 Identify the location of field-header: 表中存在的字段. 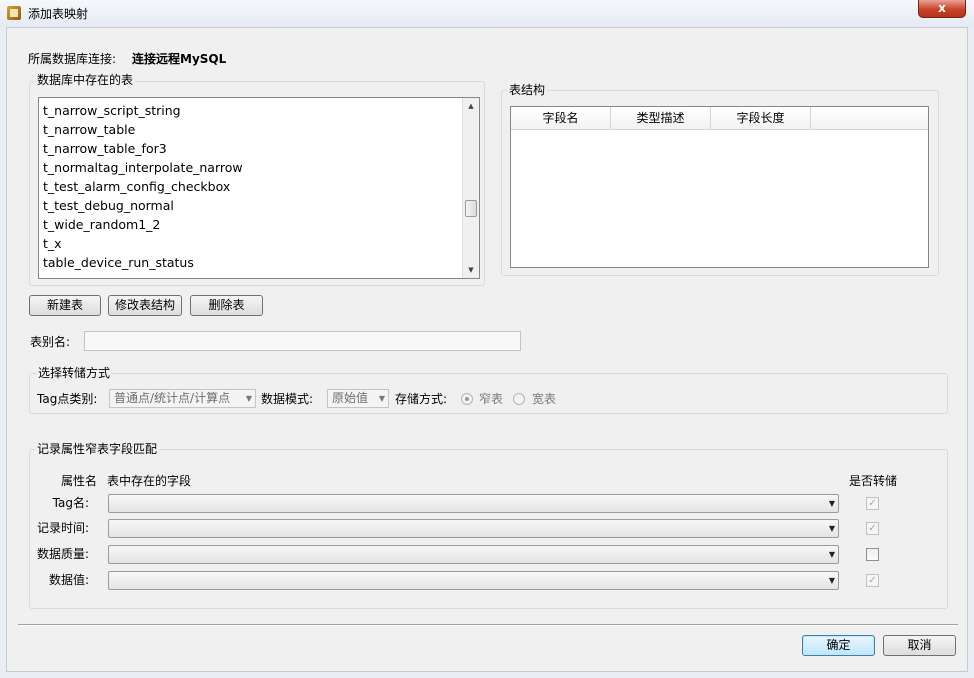
(149, 481).